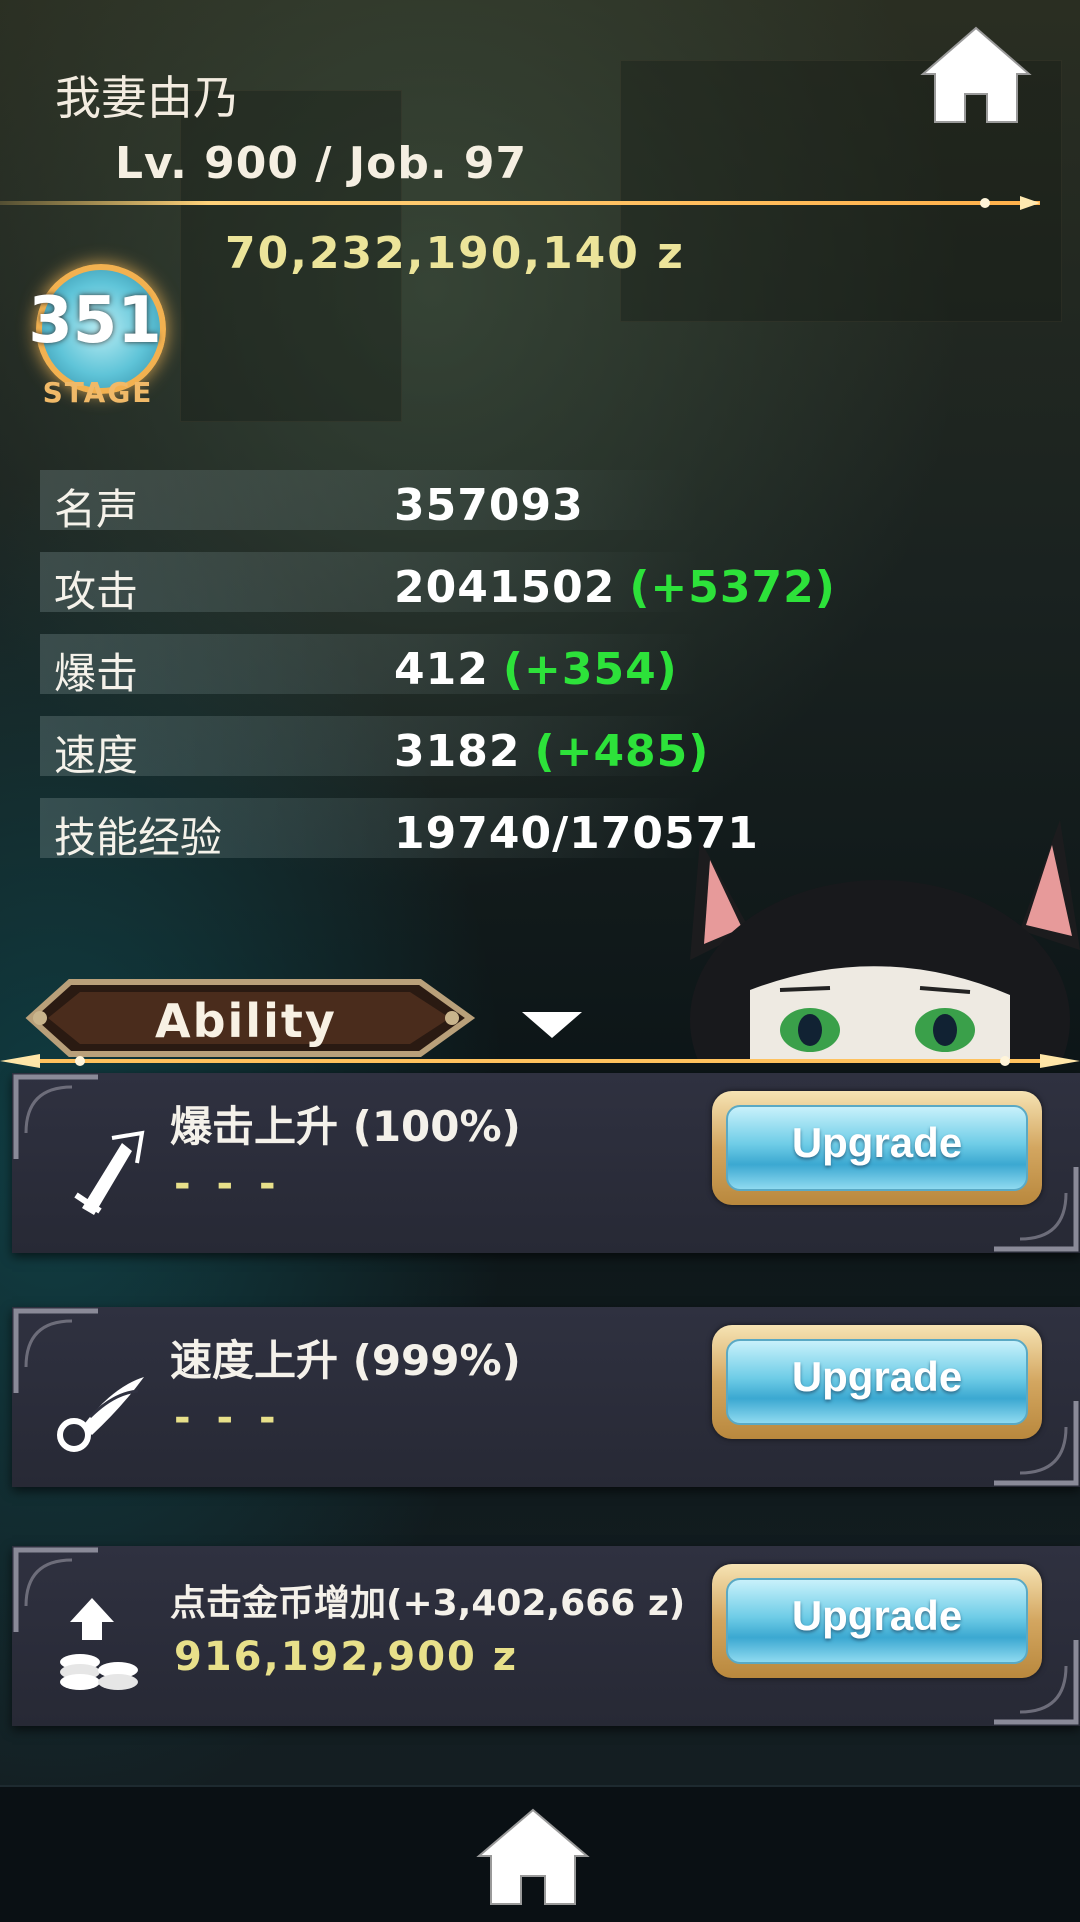 The height and width of the screenshot is (1922, 1080). What do you see at coordinates (147, 98) in the screenshot?
I see `player-name: 我妻由乃` at bounding box center [147, 98].